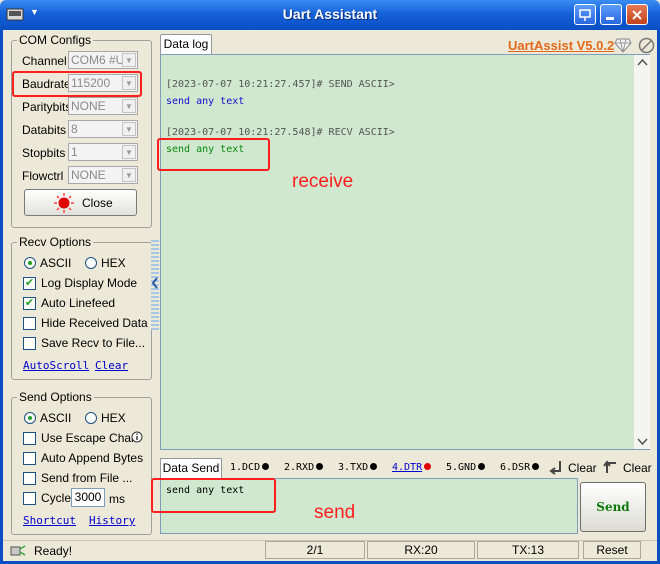 Image resolution: width=660 pixels, height=564 pixels. I want to click on databits-value: 8, so click(74, 129).